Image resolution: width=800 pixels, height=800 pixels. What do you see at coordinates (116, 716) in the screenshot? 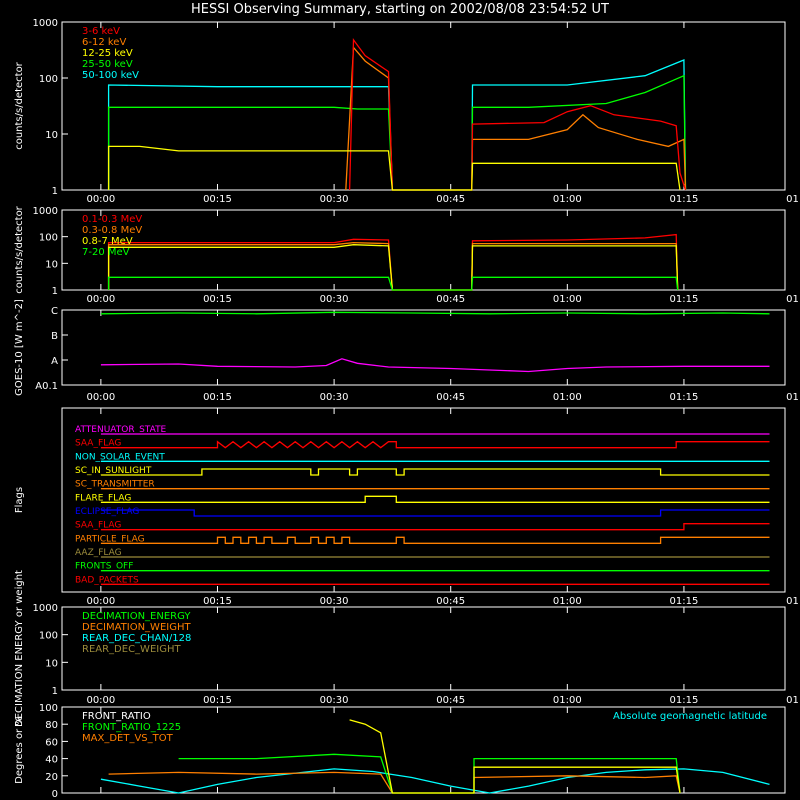
I see `legend-entry: FRONT_RATIO` at bounding box center [116, 716].